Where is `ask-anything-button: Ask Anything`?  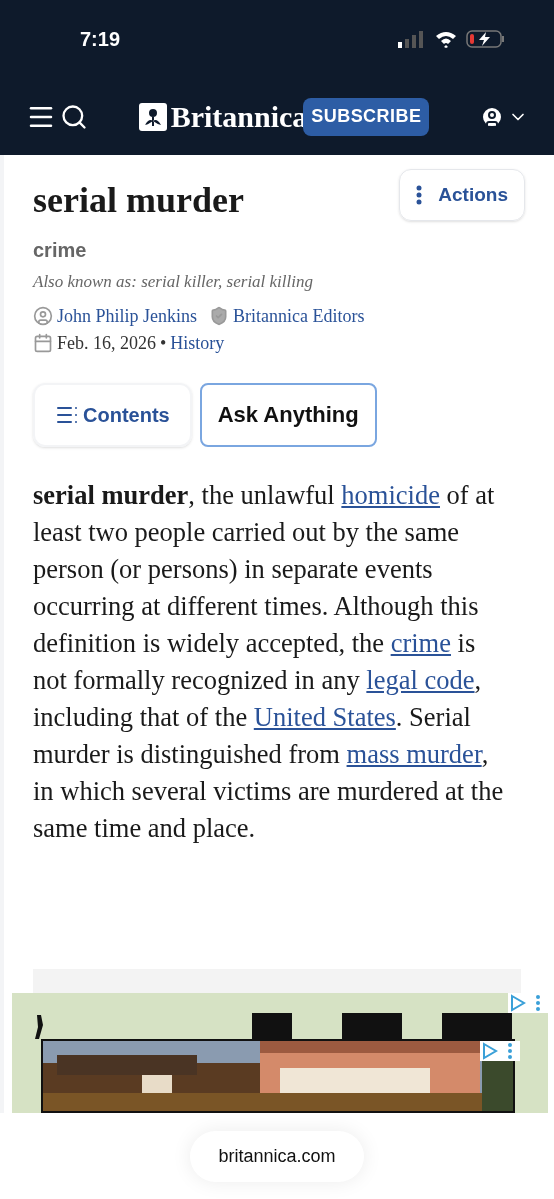
ask-anything-button: Ask Anything is located at coordinates (288, 414).